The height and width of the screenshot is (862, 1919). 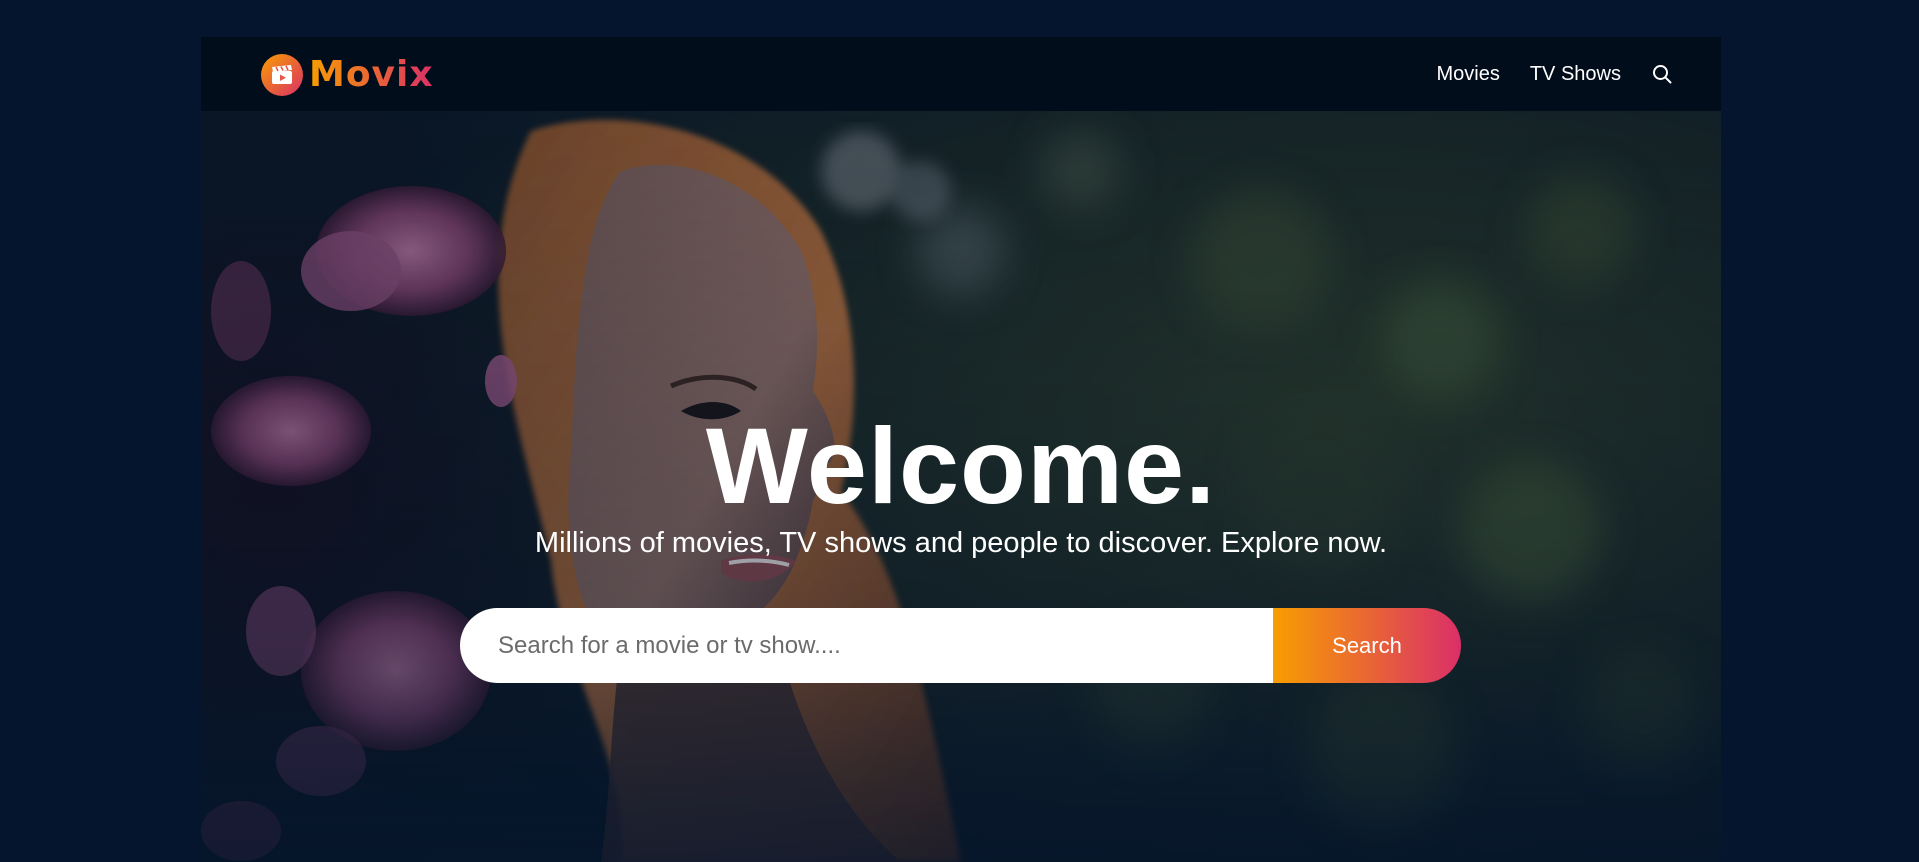 I want to click on main-nav: Movies TV Shows, so click(x=1539, y=74).